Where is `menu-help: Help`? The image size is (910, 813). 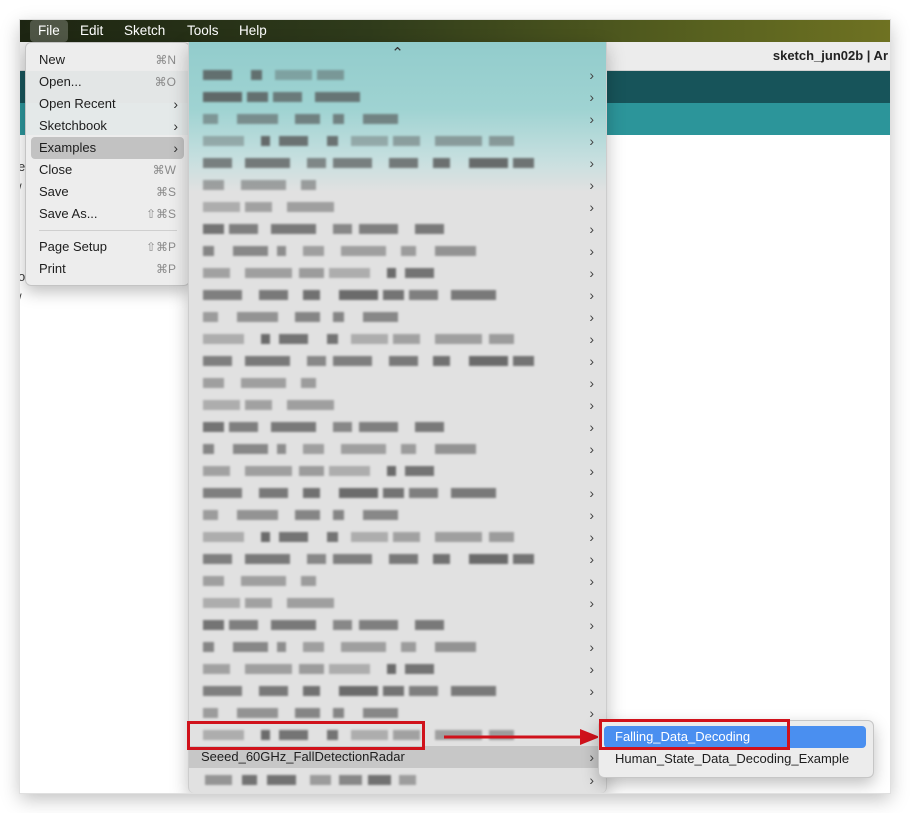 menu-help: Help is located at coordinates (253, 31).